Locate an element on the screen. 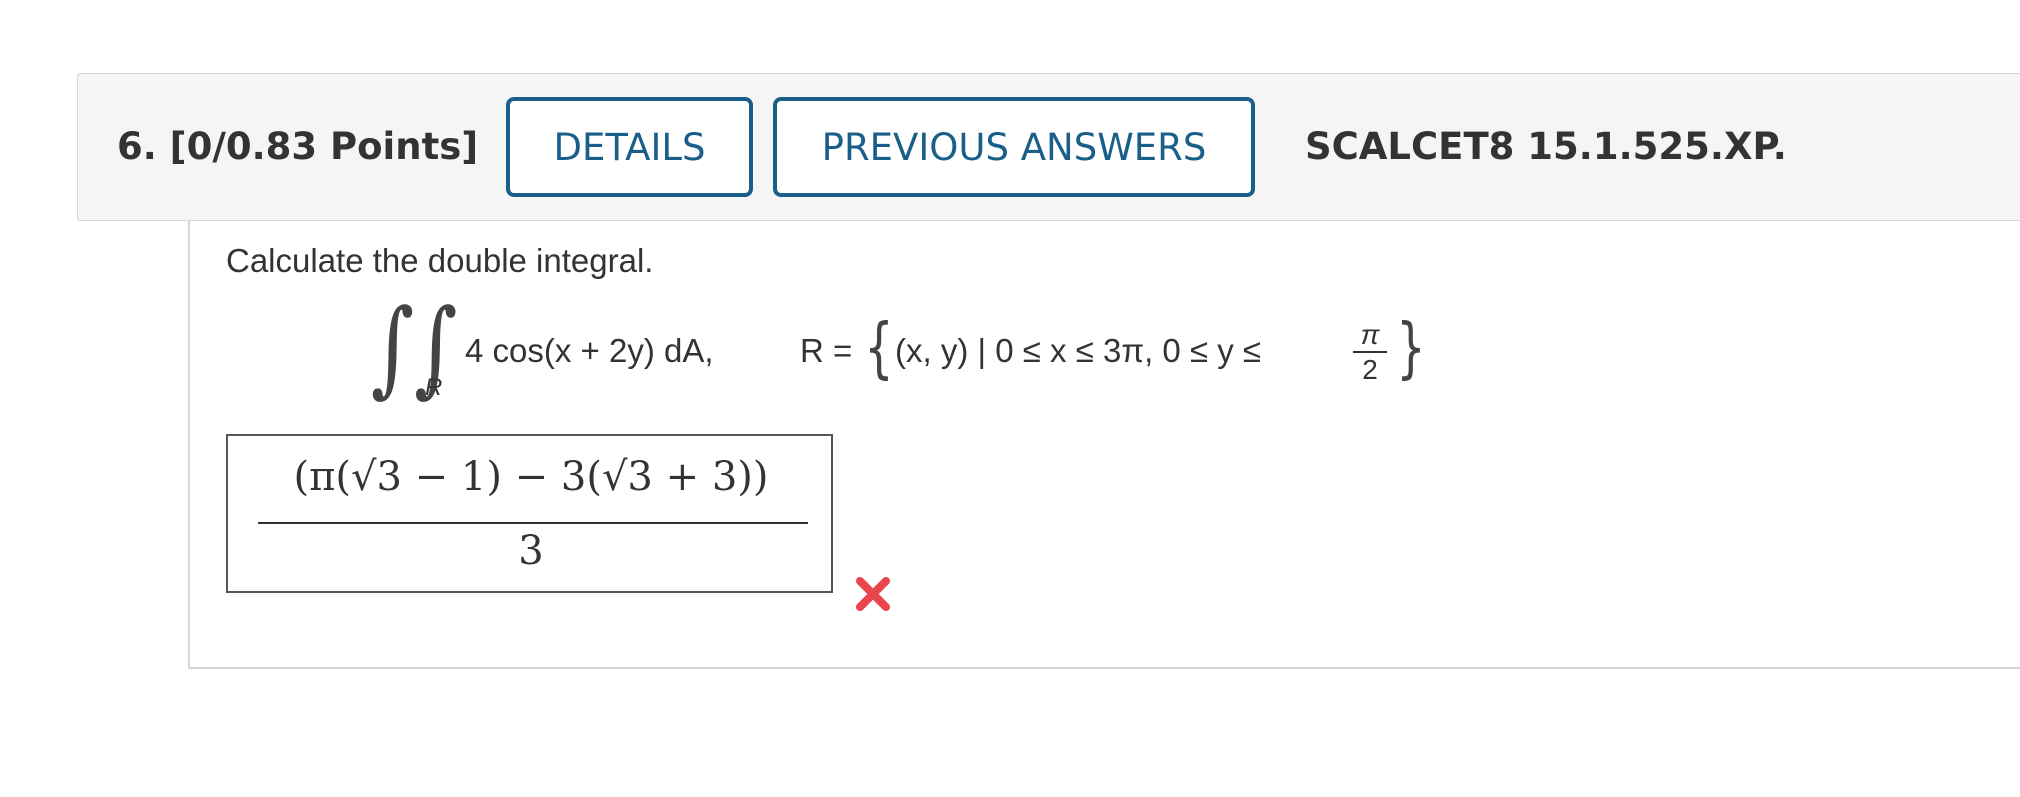 The width and height of the screenshot is (2020, 797). left-brace: { is located at coordinates (879, 347).